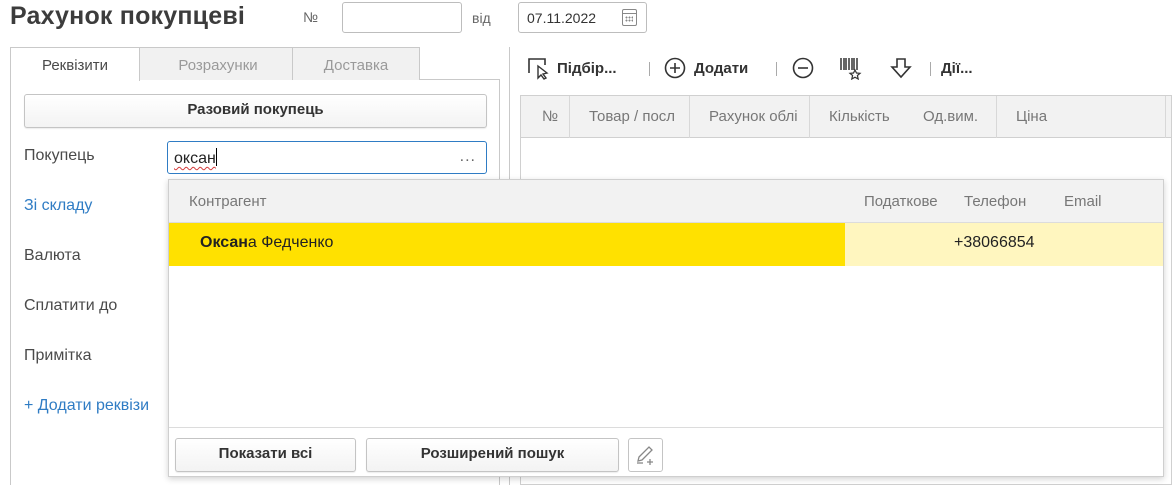  Describe the element at coordinates (128, 16) in the screenshot. I see `page-title: Рахунок покупцеві` at that location.